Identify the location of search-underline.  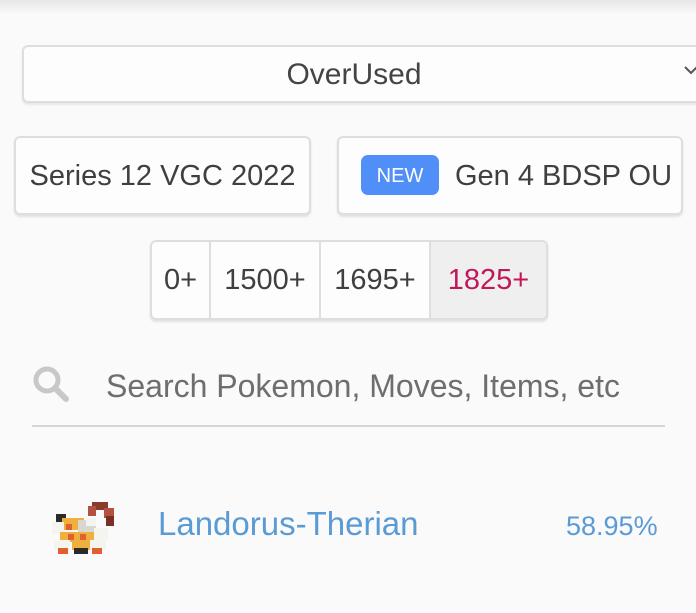
(348, 426).